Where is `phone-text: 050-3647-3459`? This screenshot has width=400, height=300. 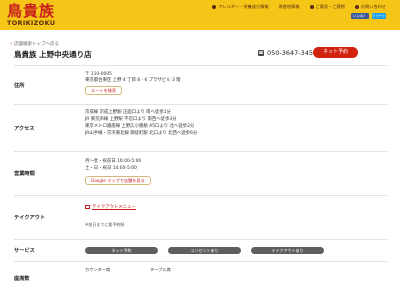
phone-text: 050-3647-3459 is located at coordinates (292, 53).